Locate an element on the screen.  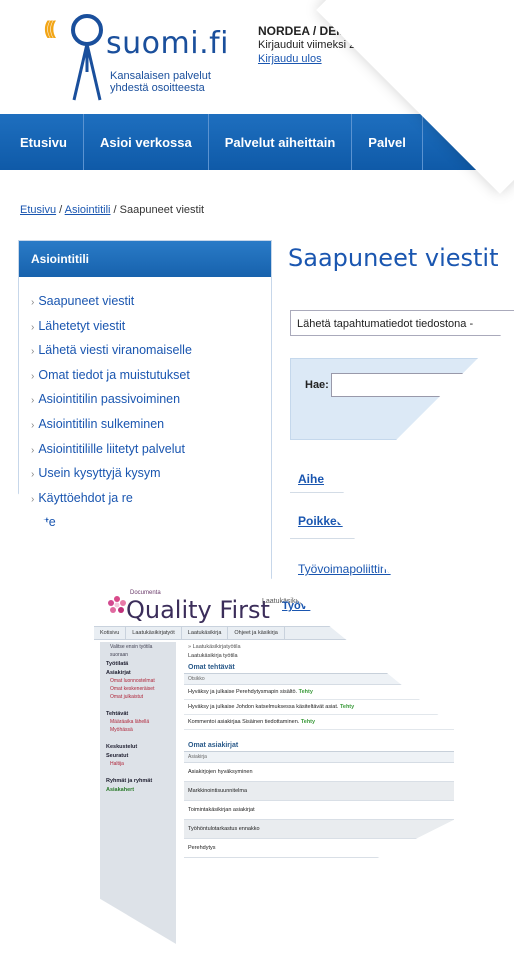
sidebar-item-palaute: ›ute is located at coordinates (151, 522).